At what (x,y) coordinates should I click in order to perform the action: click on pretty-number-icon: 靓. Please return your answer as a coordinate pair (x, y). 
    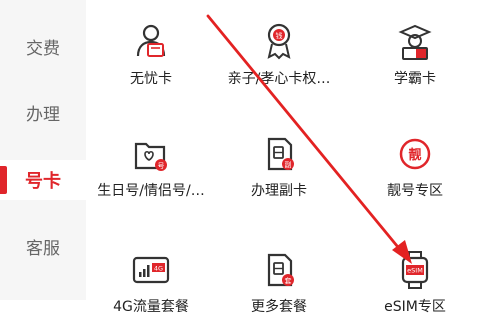
    Looking at the image, I should click on (415, 154).